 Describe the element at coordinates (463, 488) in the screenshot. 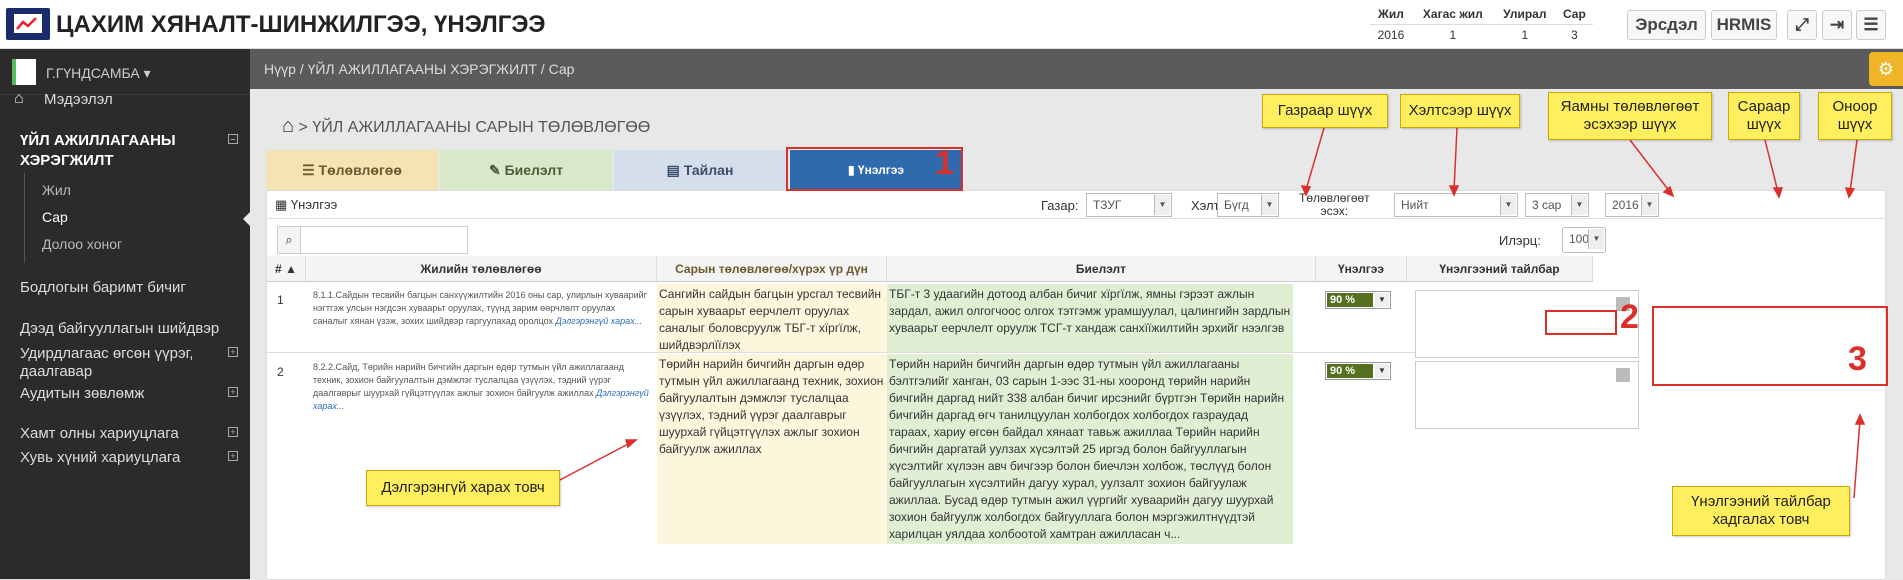

I see `callout-detail-button: Дэлгэрэнгүй харах товч` at that location.